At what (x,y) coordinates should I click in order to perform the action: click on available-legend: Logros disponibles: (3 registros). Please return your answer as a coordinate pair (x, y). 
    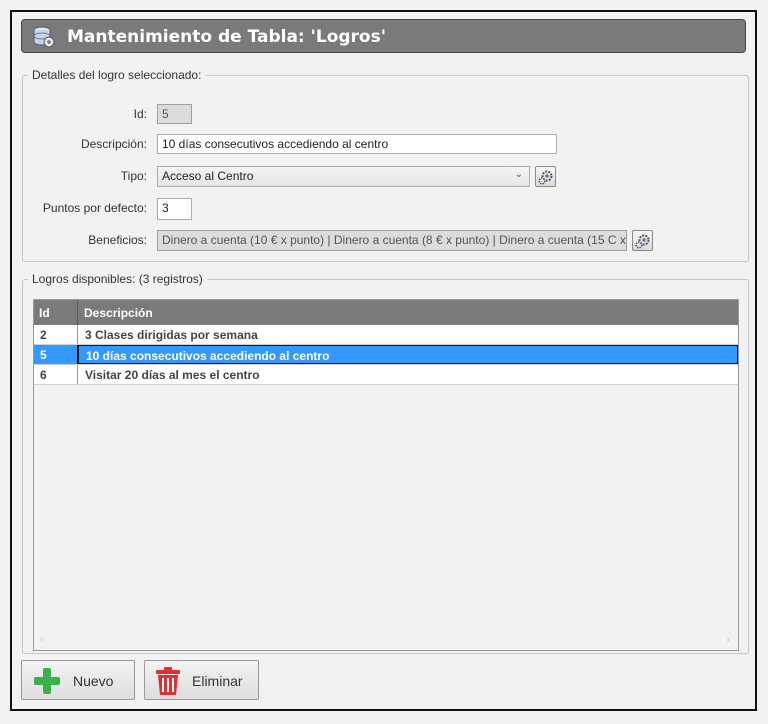
    Looking at the image, I should click on (117, 279).